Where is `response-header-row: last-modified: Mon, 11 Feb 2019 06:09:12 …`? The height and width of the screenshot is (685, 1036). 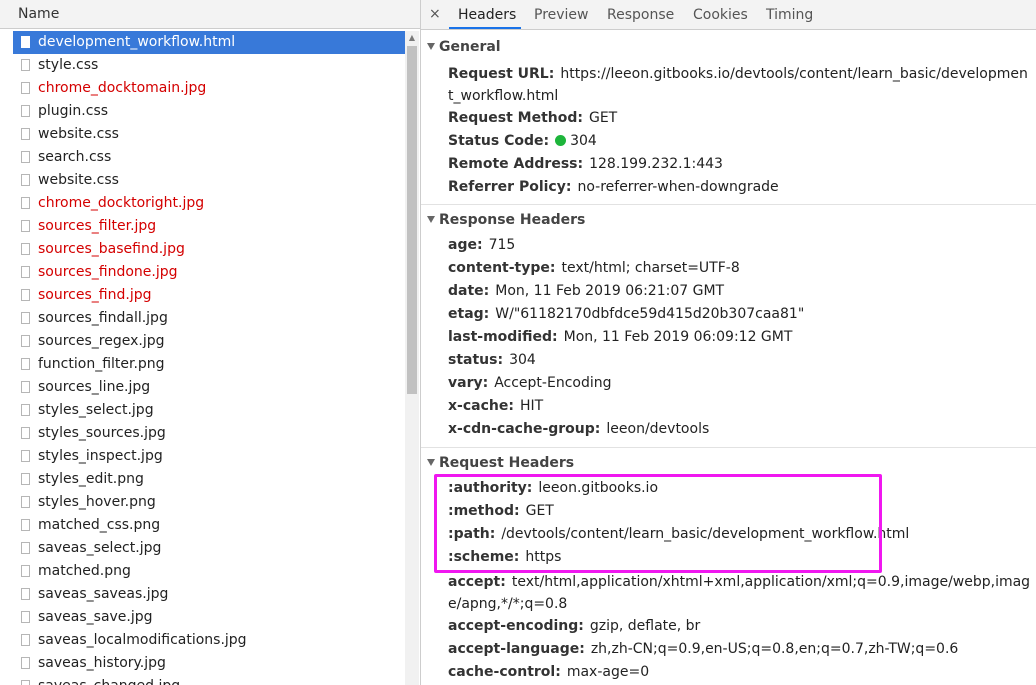 response-header-row: last-modified: Mon, 11 Feb 2019 06:09:12 … is located at coordinates (620, 337).